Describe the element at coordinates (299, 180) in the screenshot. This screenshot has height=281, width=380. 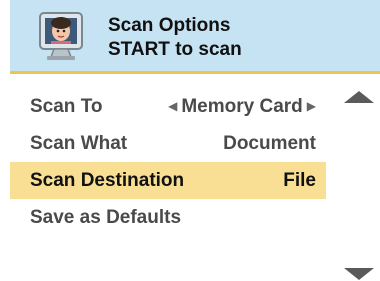
I see `menu-item-value: File` at that location.